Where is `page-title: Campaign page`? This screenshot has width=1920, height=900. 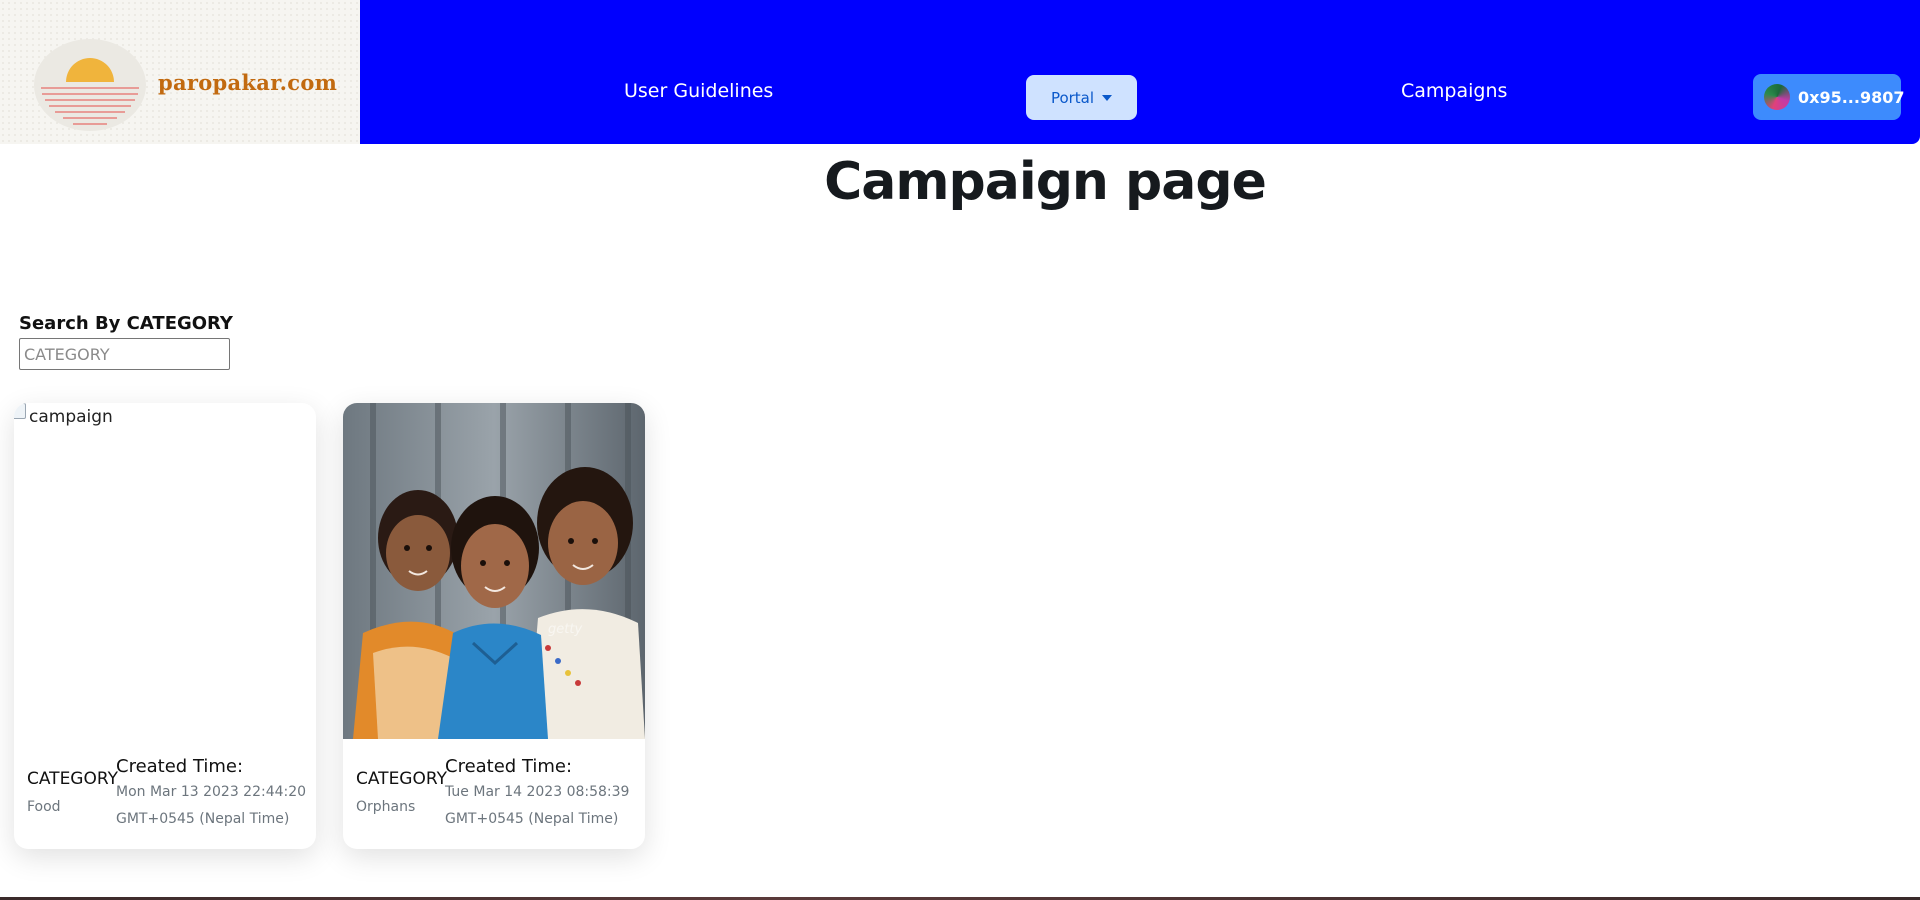
page-title: Campaign page is located at coordinates (1045, 182).